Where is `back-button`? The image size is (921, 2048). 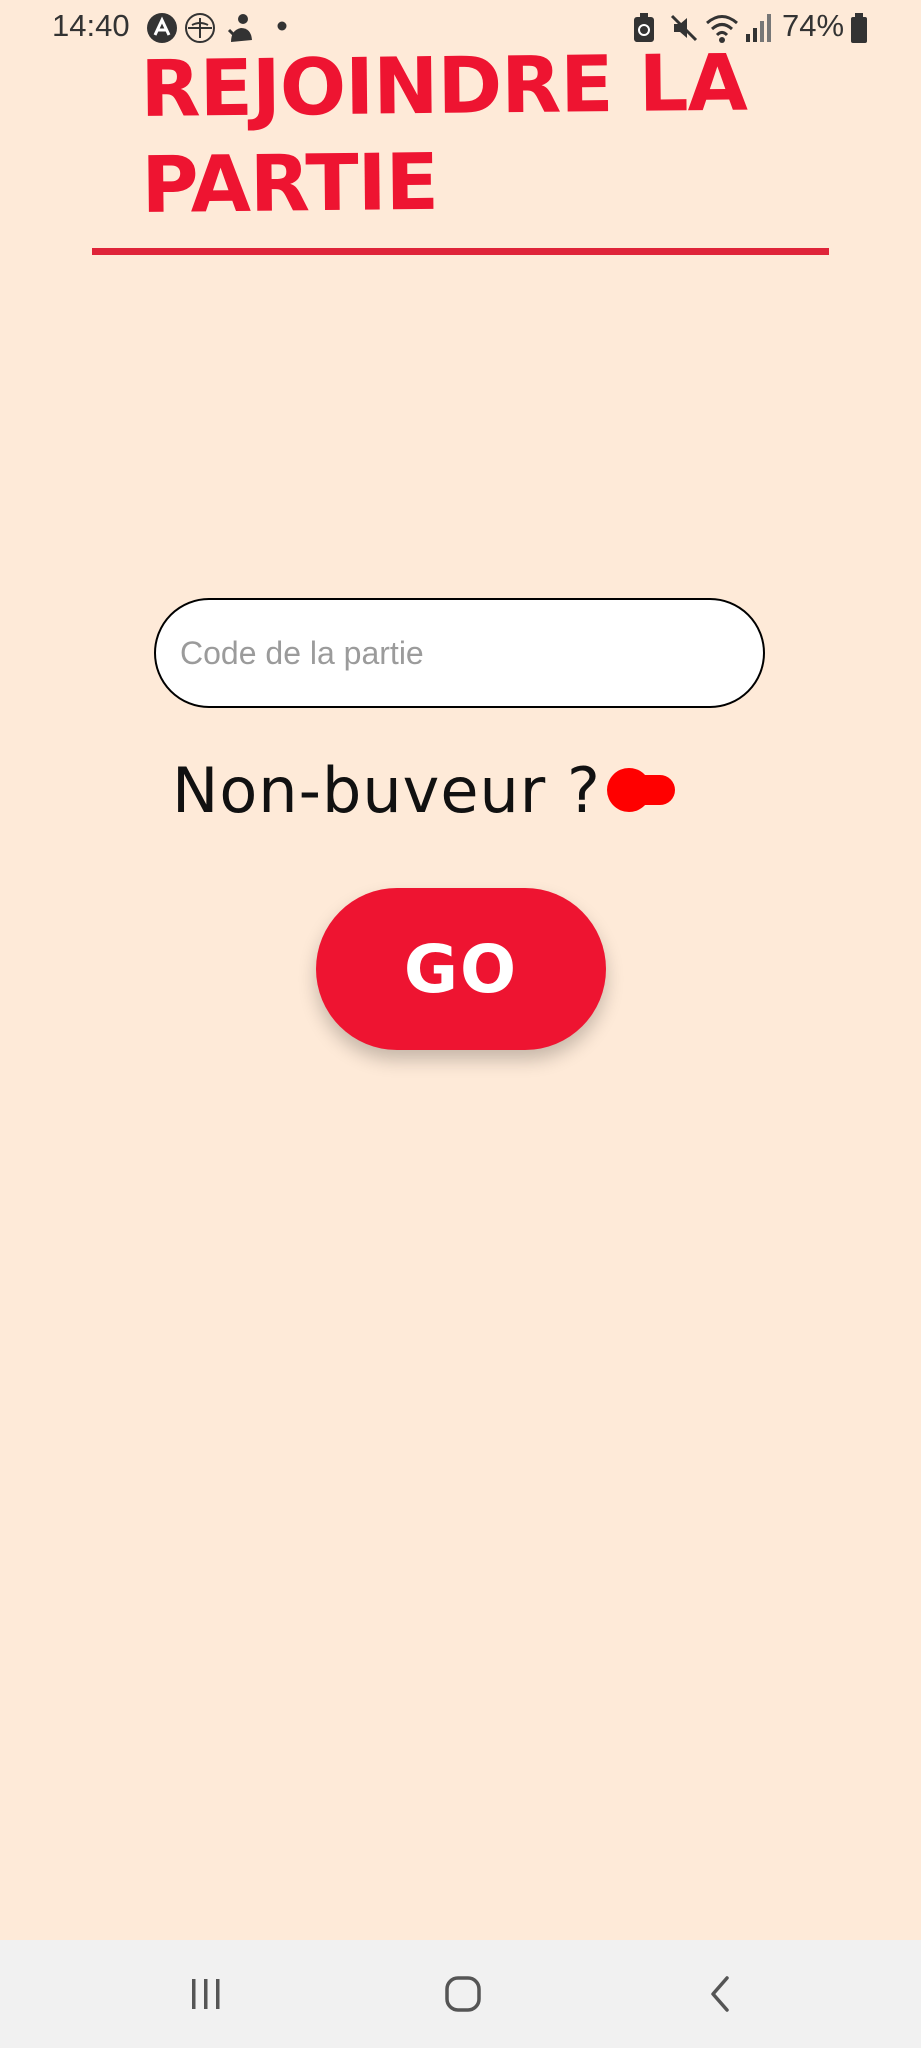
back-button is located at coordinates (721, 1994).